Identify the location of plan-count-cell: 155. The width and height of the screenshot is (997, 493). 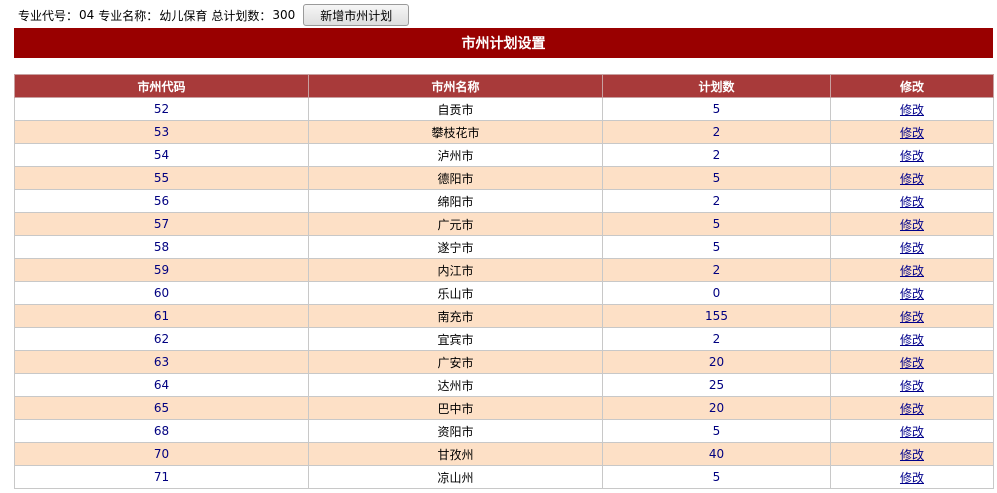
(716, 316).